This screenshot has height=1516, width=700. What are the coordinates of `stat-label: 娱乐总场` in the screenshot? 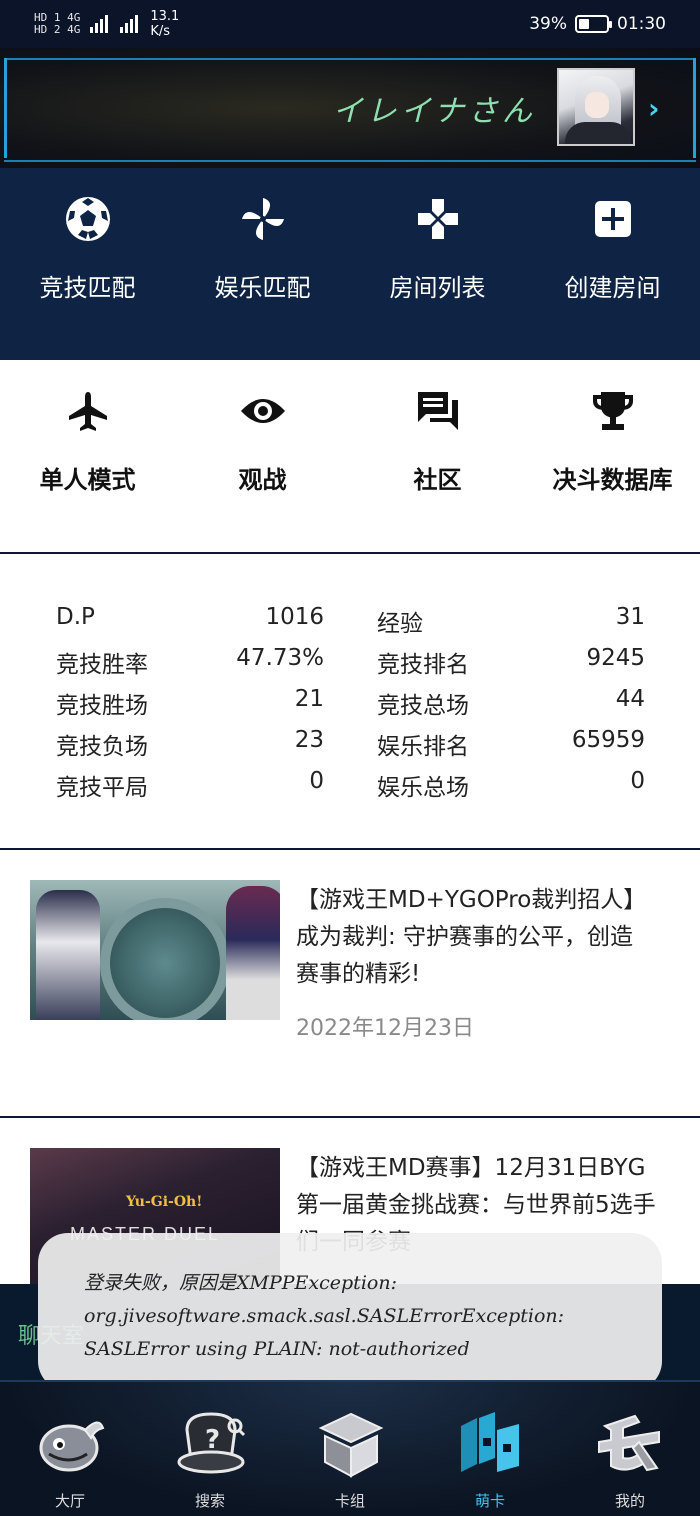 It's located at (423, 788).